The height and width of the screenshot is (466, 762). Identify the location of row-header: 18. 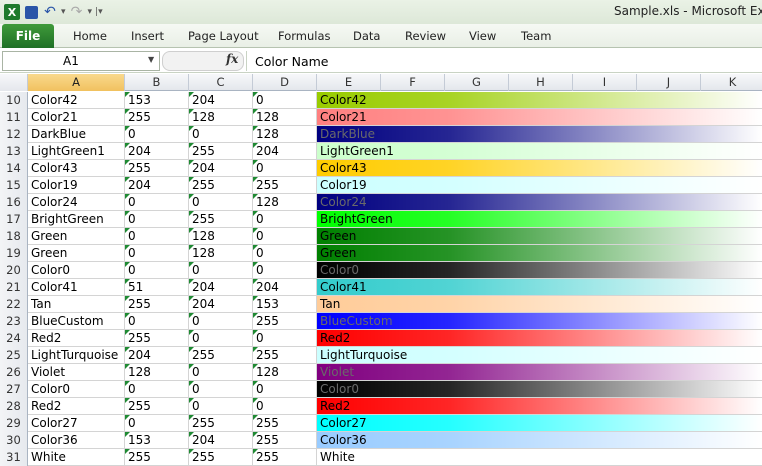
(14, 236).